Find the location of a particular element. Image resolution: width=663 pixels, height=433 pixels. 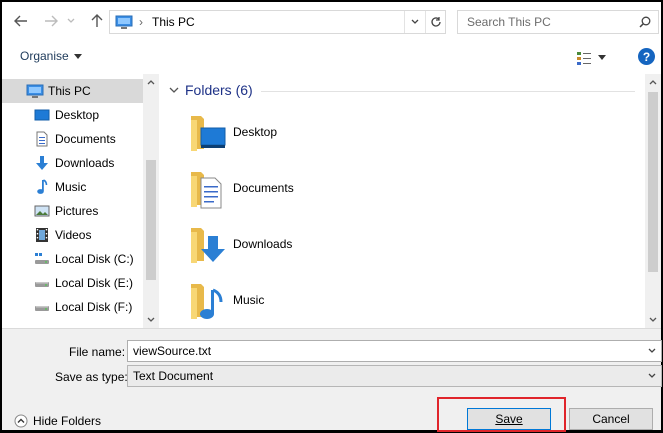

sidebar-item-local-disk-f: Local Disk (F:) is located at coordinates (72, 307).